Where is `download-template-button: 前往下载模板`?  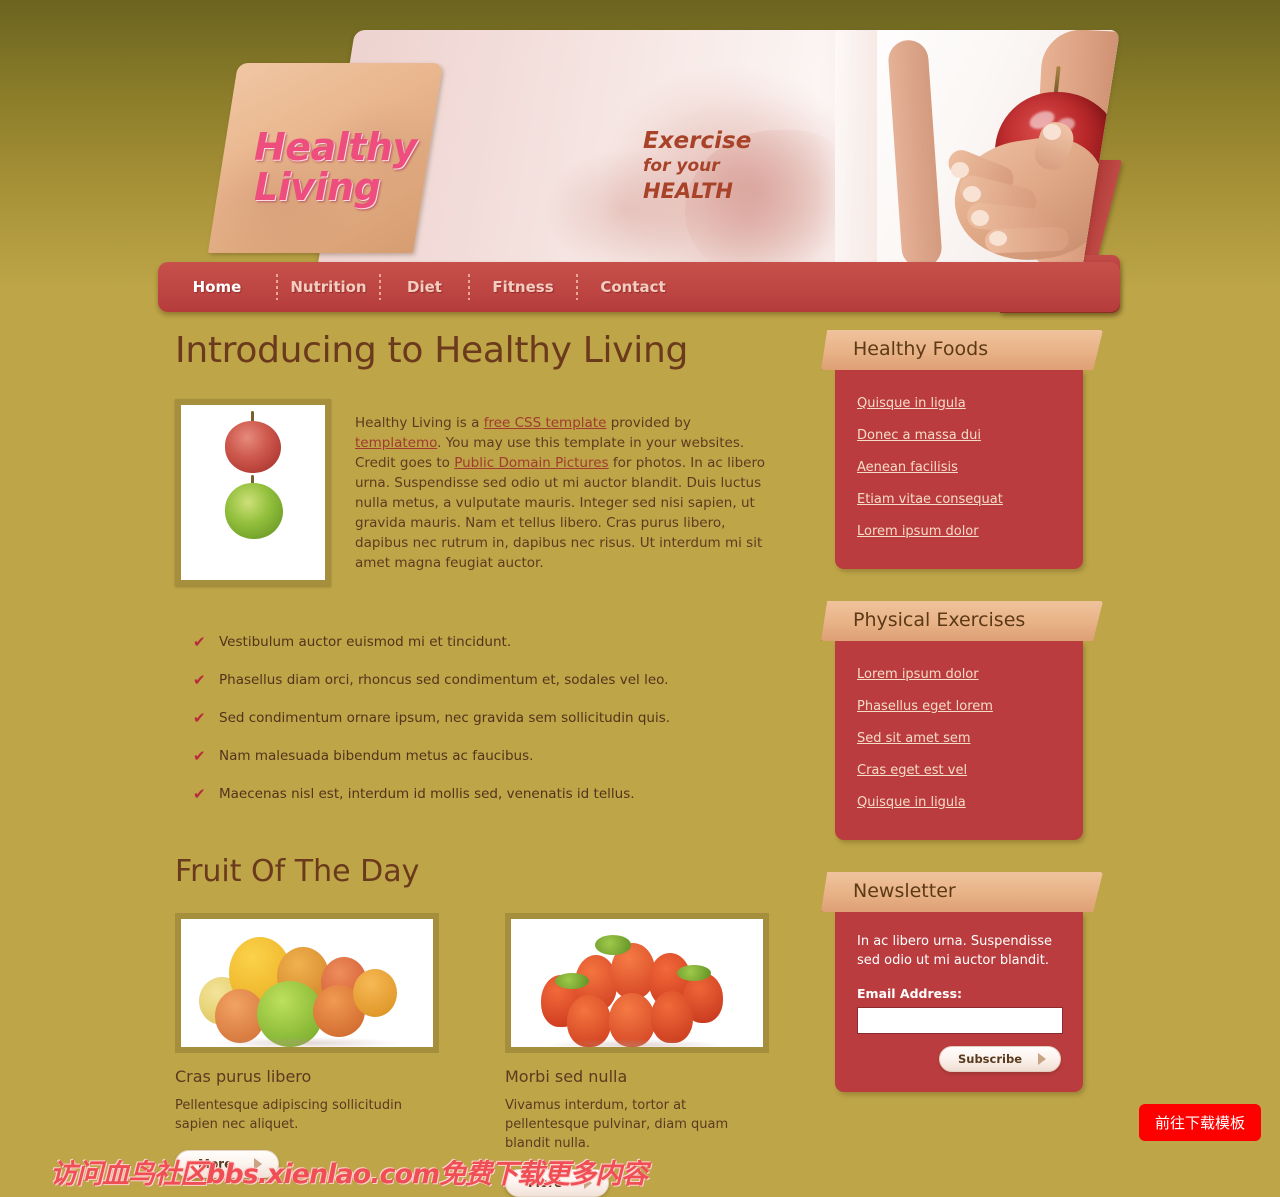 download-template-button: 前往下载模板 is located at coordinates (1200, 1122).